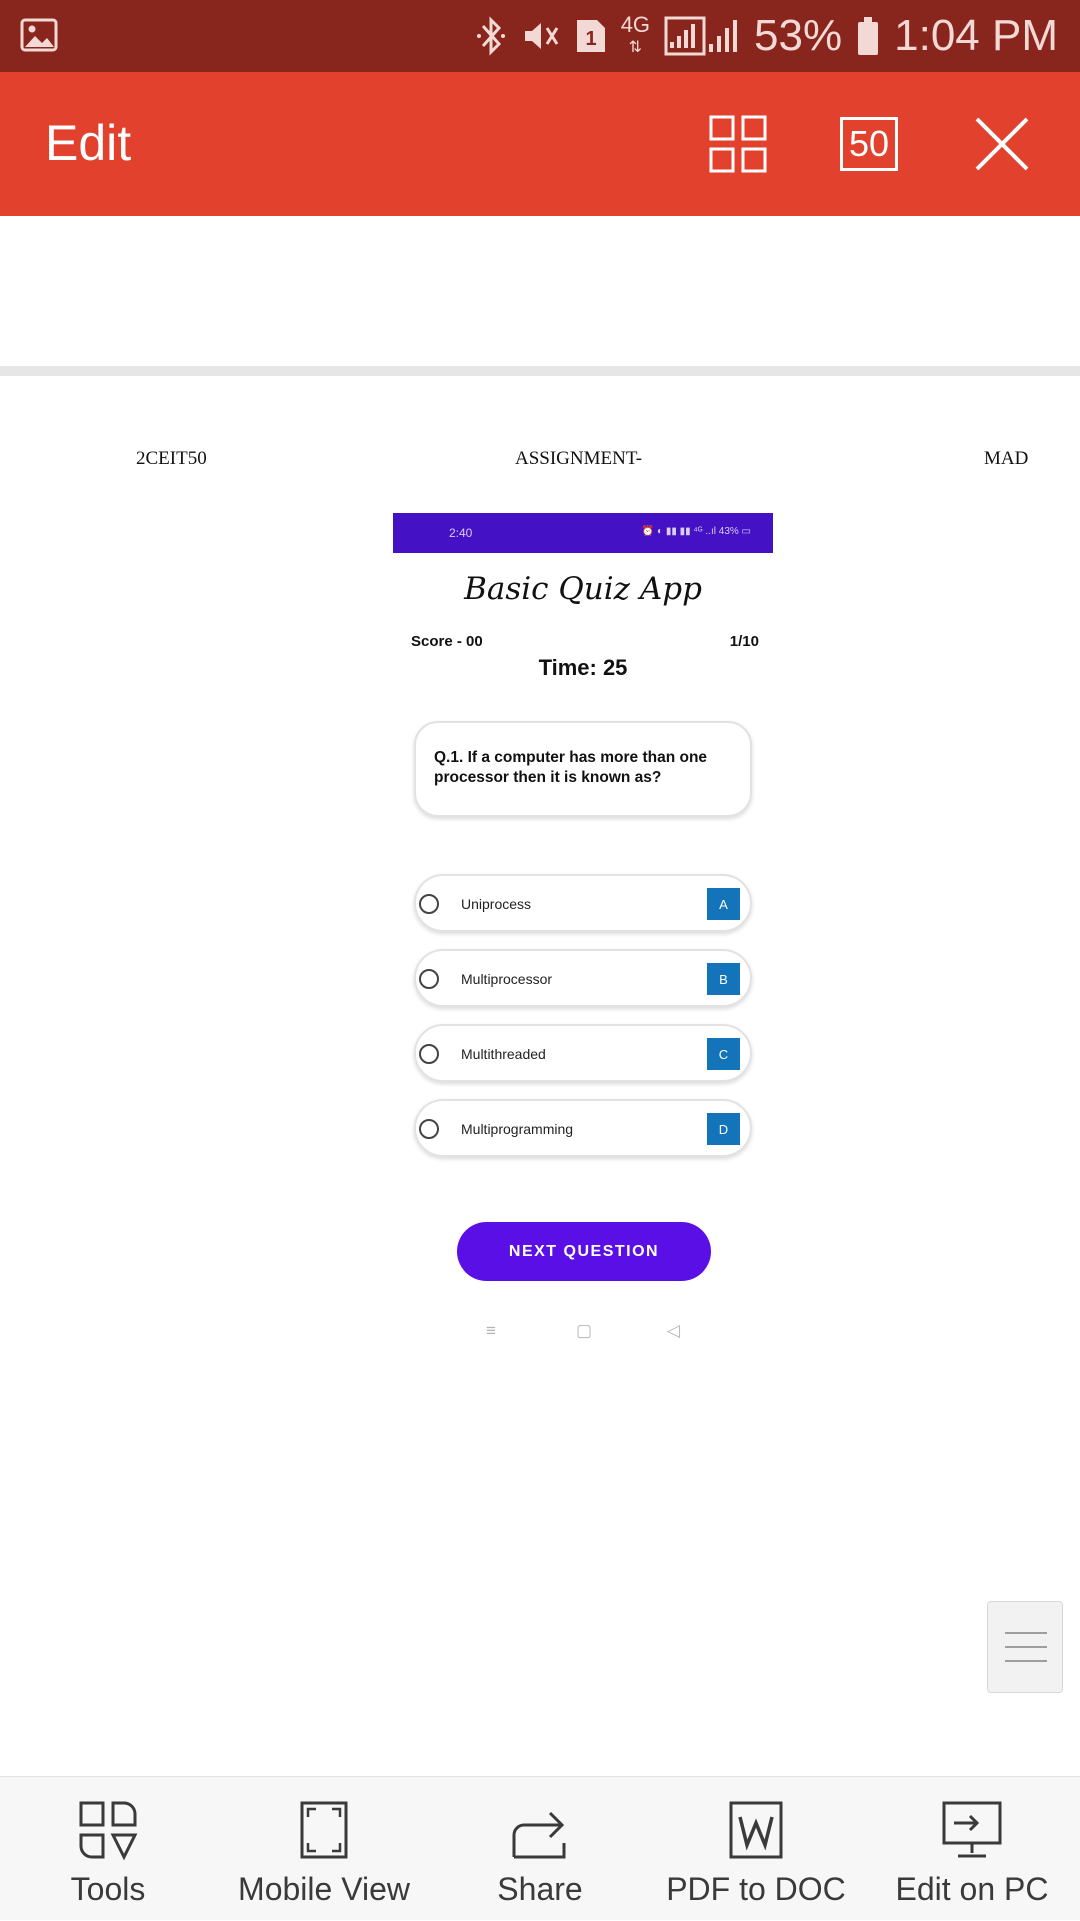 This screenshot has height=1921, width=1080. Describe the element at coordinates (744, 641) in the screenshot. I see `question-progress: 1/10` at that location.